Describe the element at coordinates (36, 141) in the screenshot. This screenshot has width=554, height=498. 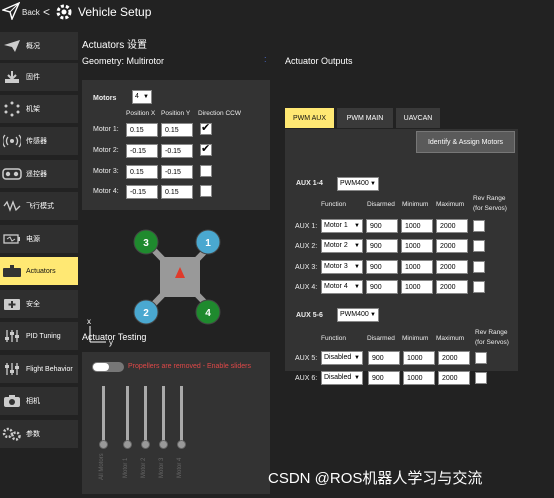
I see `sidebar-item-label: 传感器` at that location.